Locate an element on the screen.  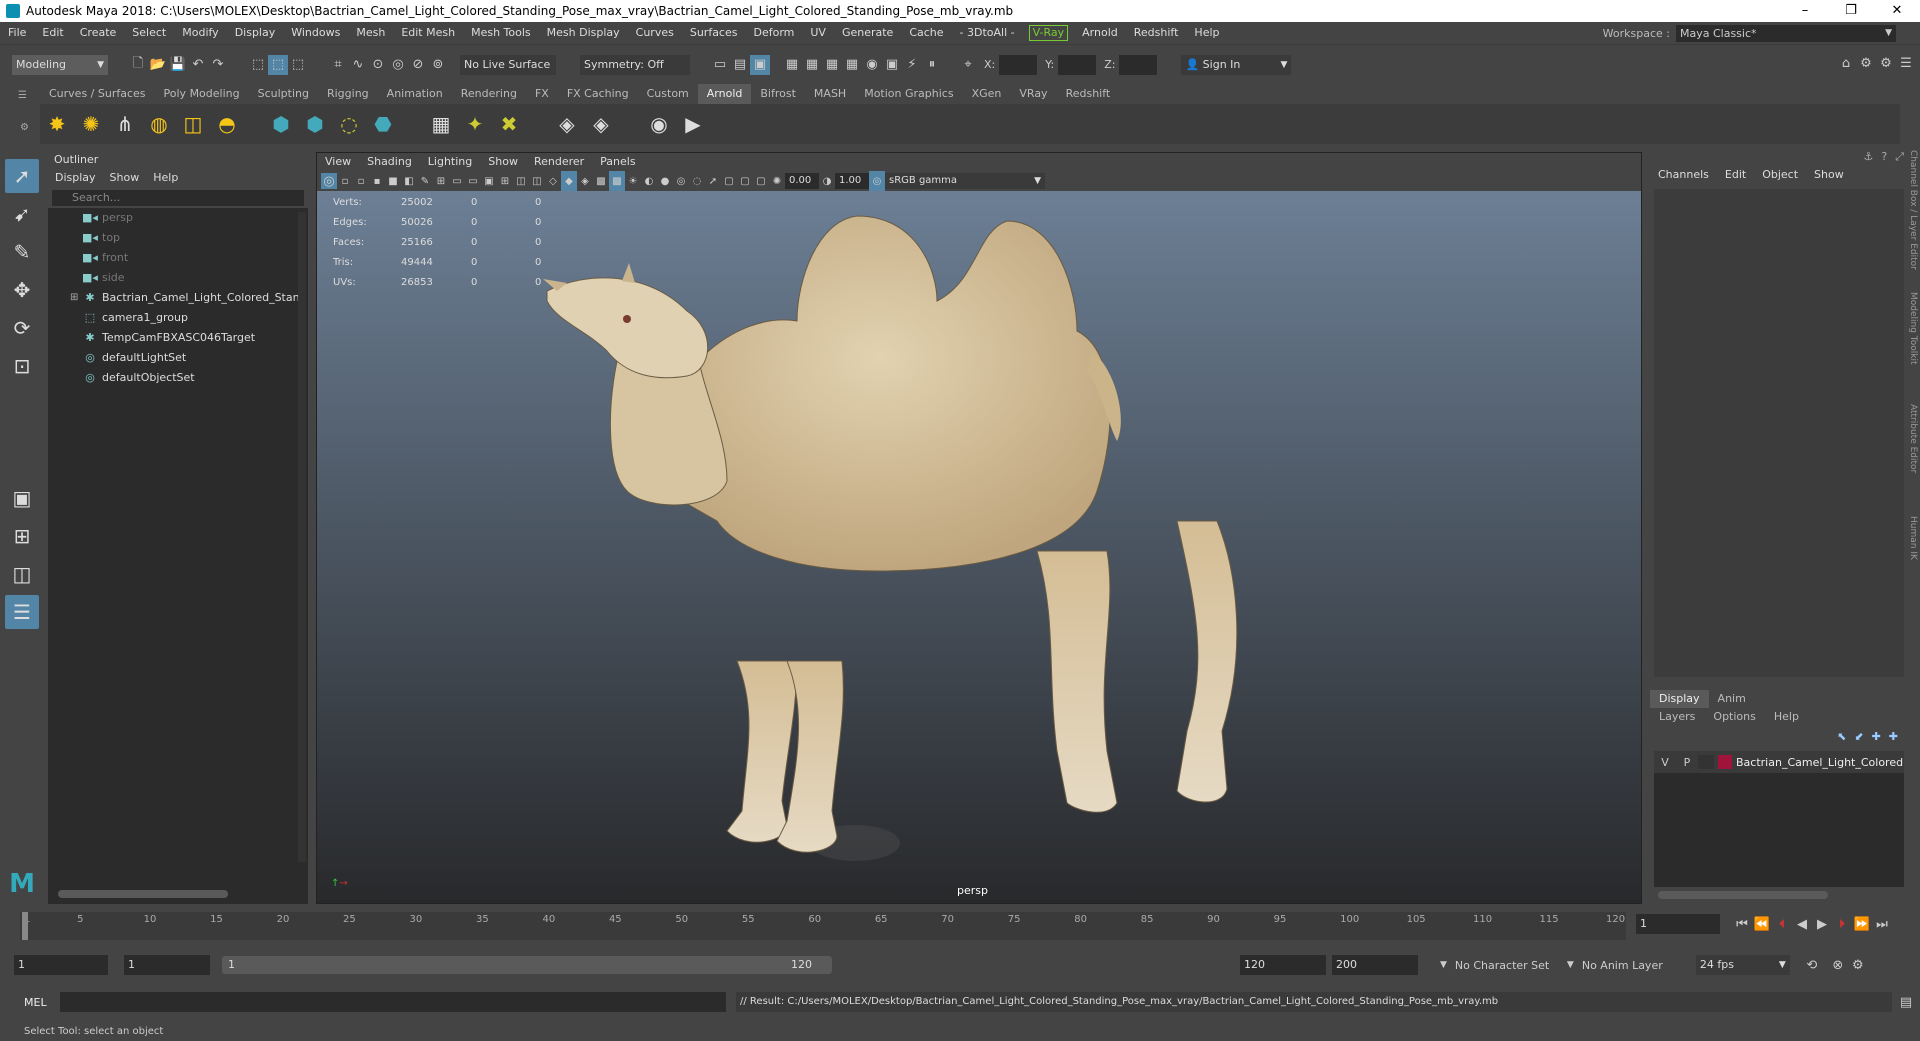
new-layer-empty-icon: ✚ is located at coordinates (1876, 736).